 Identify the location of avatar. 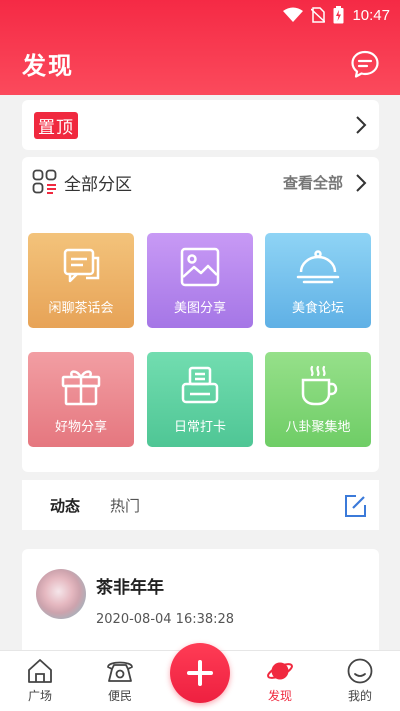
(61, 594).